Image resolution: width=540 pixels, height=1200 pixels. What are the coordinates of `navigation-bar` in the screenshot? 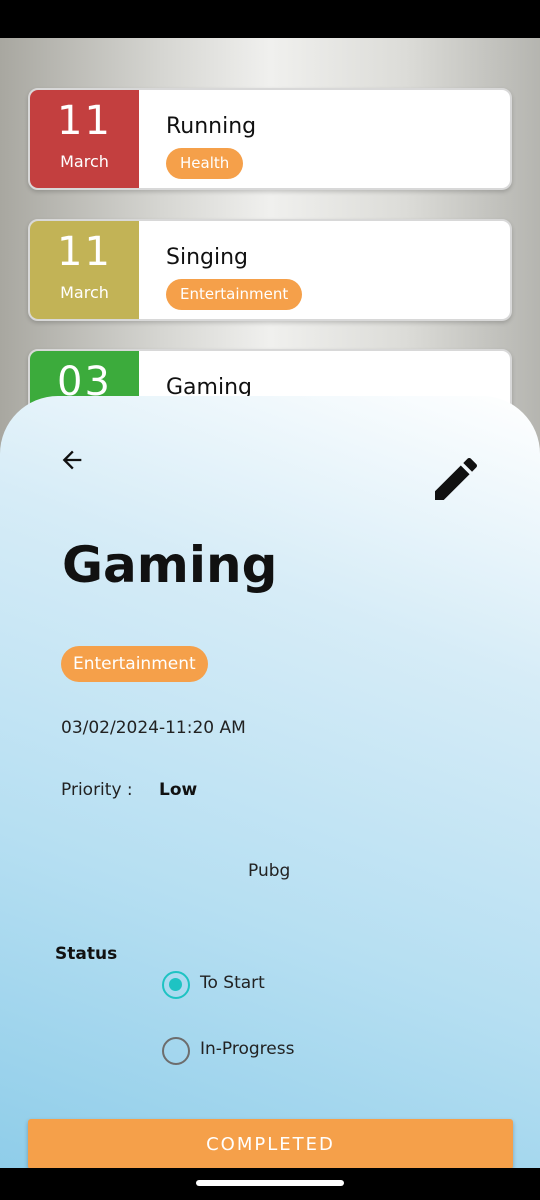 It's located at (270, 1184).